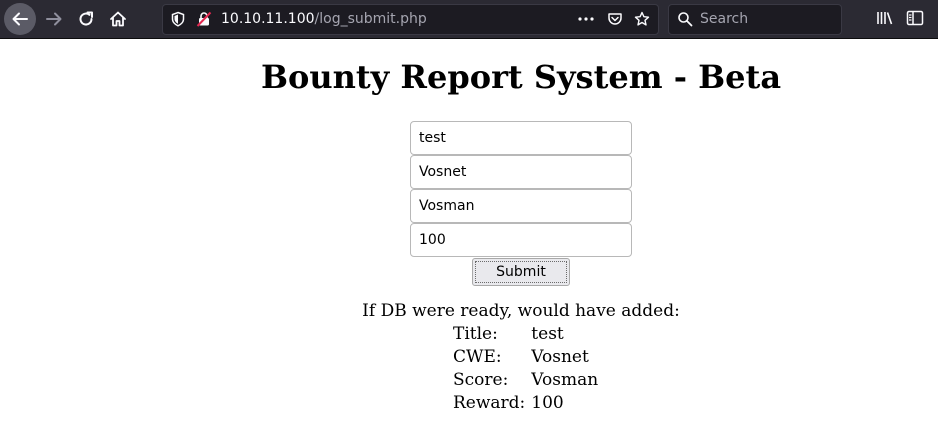 The image size is (938, 440). I want to click on reload-icon, so click(86, 18).